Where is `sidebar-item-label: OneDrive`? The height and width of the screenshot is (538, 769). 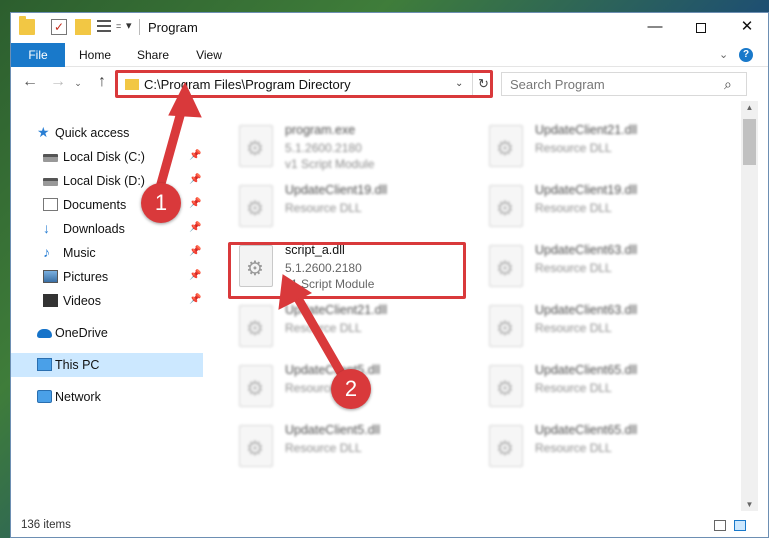
sidebar-item-label: OneDrive is located at coordinates (81, 333).